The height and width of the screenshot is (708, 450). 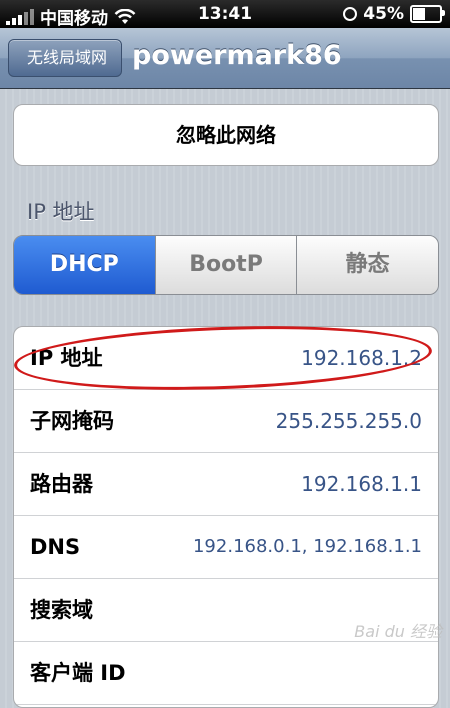 I want to click on row-client-id: 客户端 ID, so click(x=226, y=673).